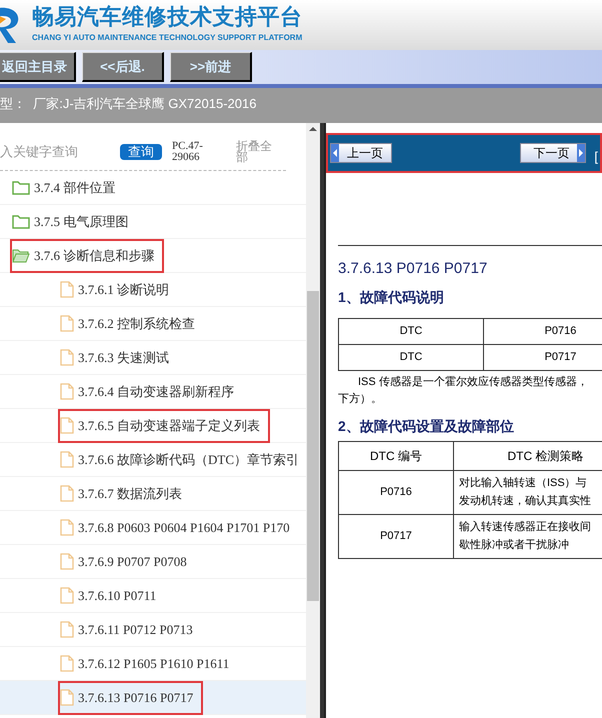 Image resolution: width=602 pixels, height=718 pixels. What do you see at coordinates (75, 187) in the screenshot?
I see `tree-item-label: 3.7.4 部件位置` at bounding box center [75, 187].